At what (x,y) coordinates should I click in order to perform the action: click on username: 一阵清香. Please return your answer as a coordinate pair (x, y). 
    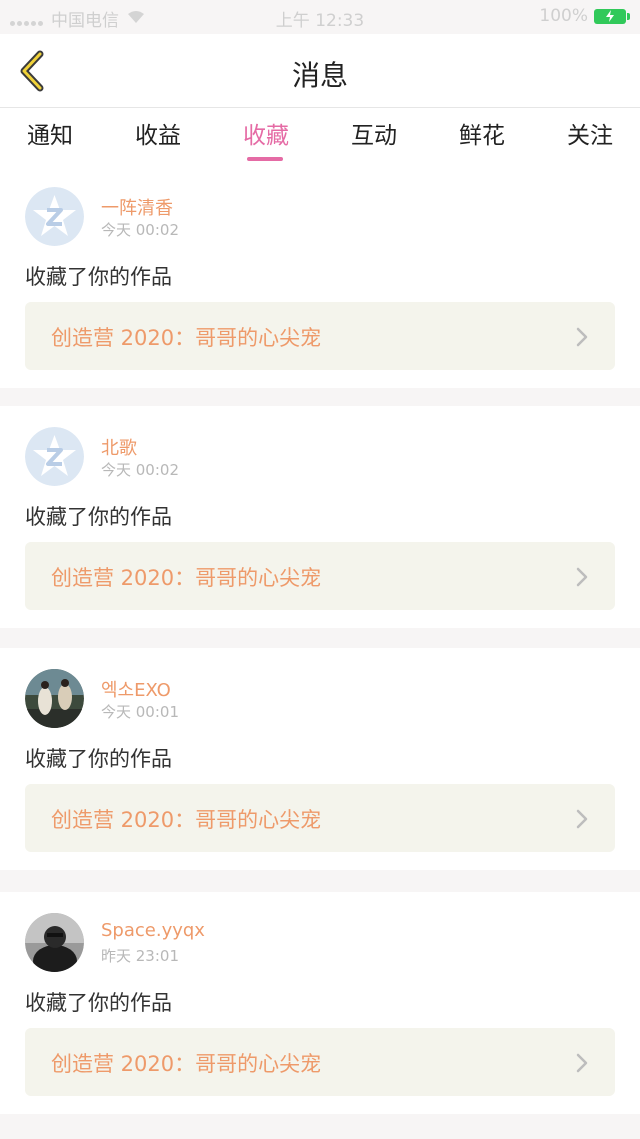
    Looking at the image, I should click on (137, 207).